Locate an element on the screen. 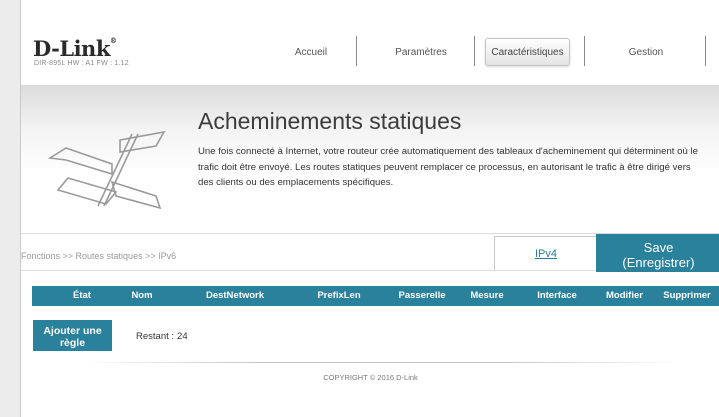  add-rule-button: Ajouter une règle is located at coordinates (72, 335).